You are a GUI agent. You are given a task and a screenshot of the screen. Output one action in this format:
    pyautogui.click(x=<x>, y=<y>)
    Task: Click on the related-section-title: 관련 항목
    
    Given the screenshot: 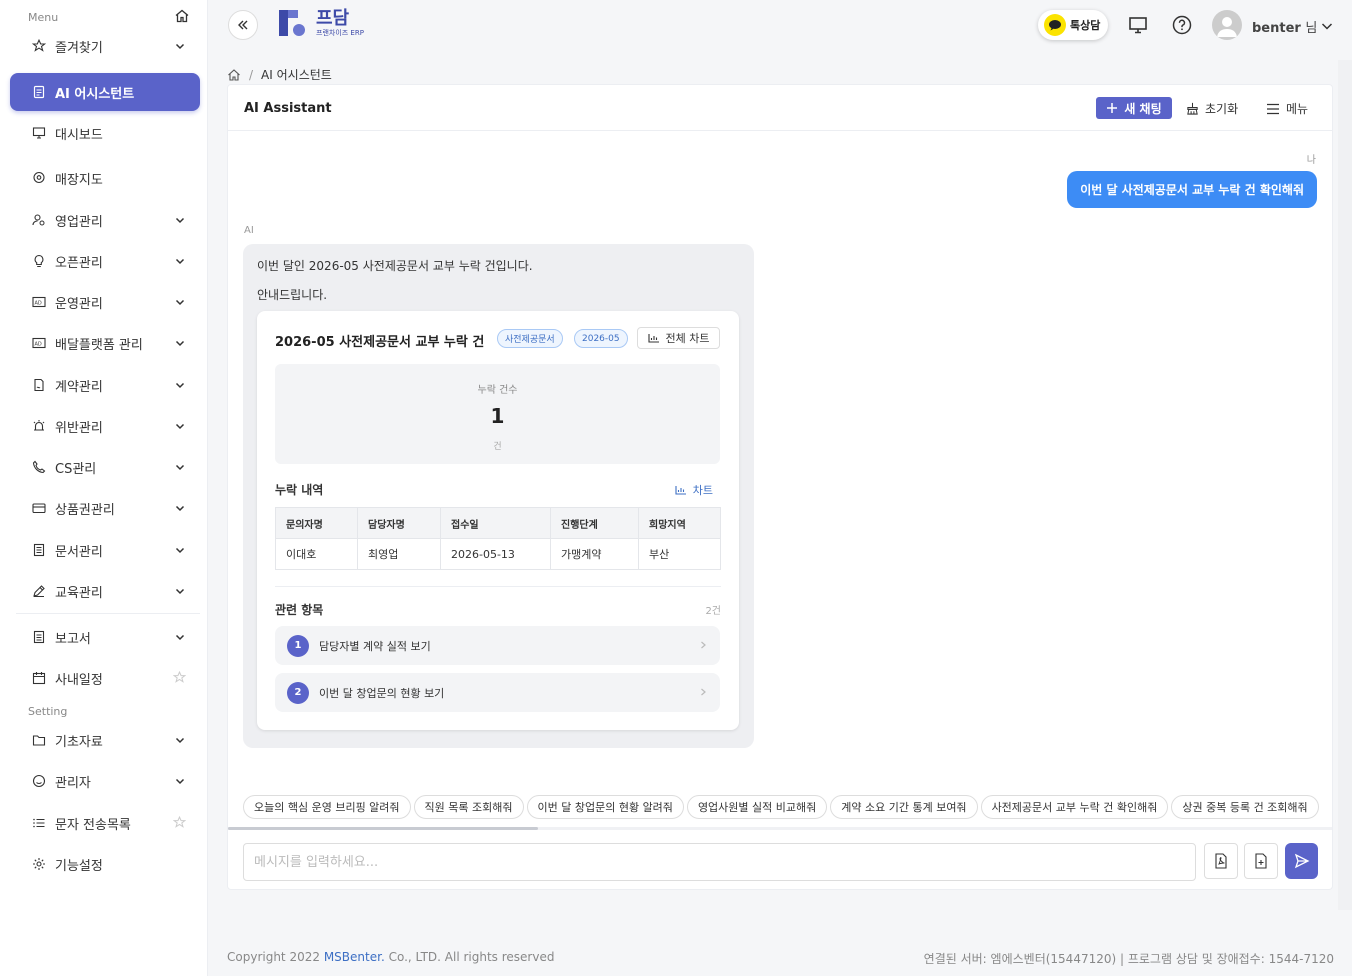 What is the action you would take?
    pyautogui.click(x=299, y=610)
    